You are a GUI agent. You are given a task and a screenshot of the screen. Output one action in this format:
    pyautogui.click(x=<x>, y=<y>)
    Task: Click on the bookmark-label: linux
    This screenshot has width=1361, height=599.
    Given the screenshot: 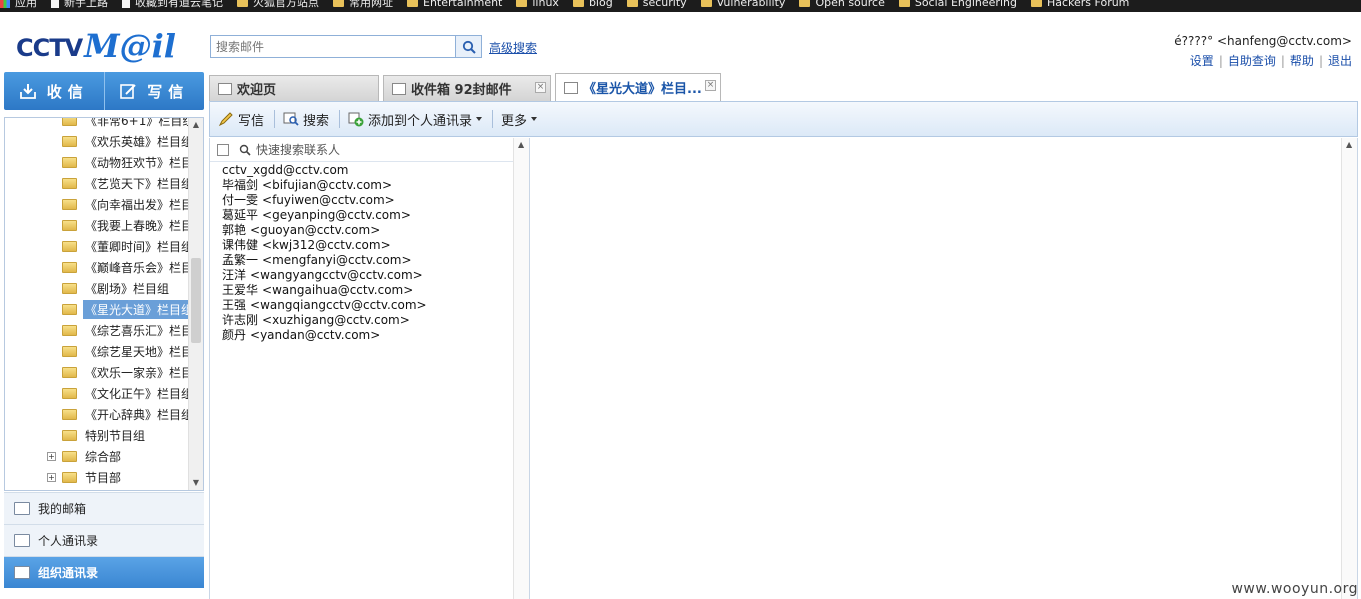 What is the action you would take?
    pyautogui.click(x=545, y=4)
    